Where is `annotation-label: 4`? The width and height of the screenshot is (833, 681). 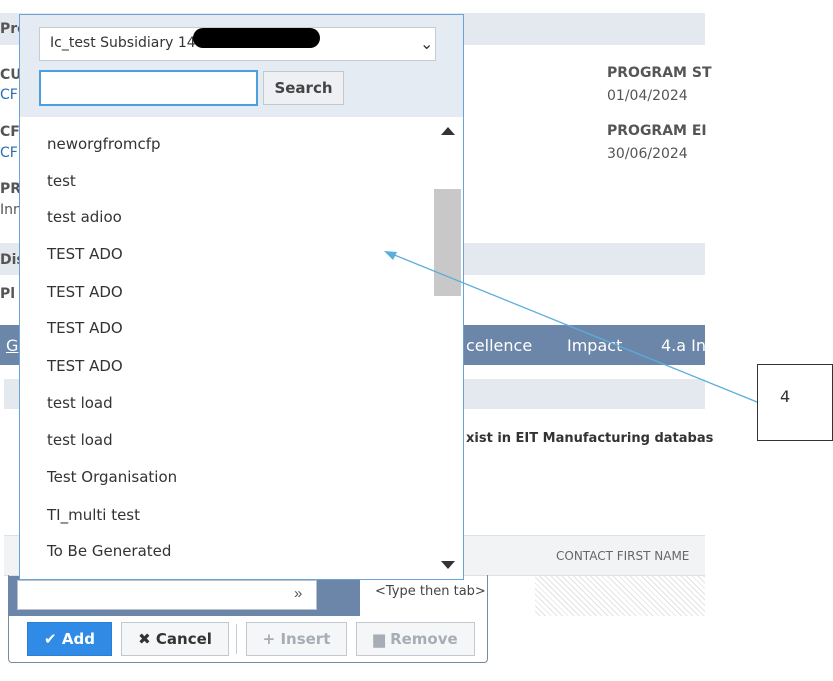 annotation-label: 4 is located at coordinates (785, 396).